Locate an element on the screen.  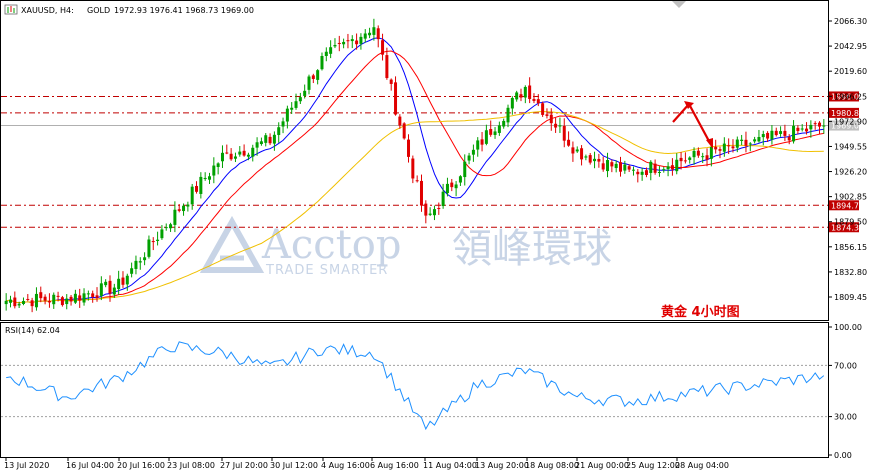
time-tick-label: 18 Aug 08:00 is located at coordinates (552, 465).